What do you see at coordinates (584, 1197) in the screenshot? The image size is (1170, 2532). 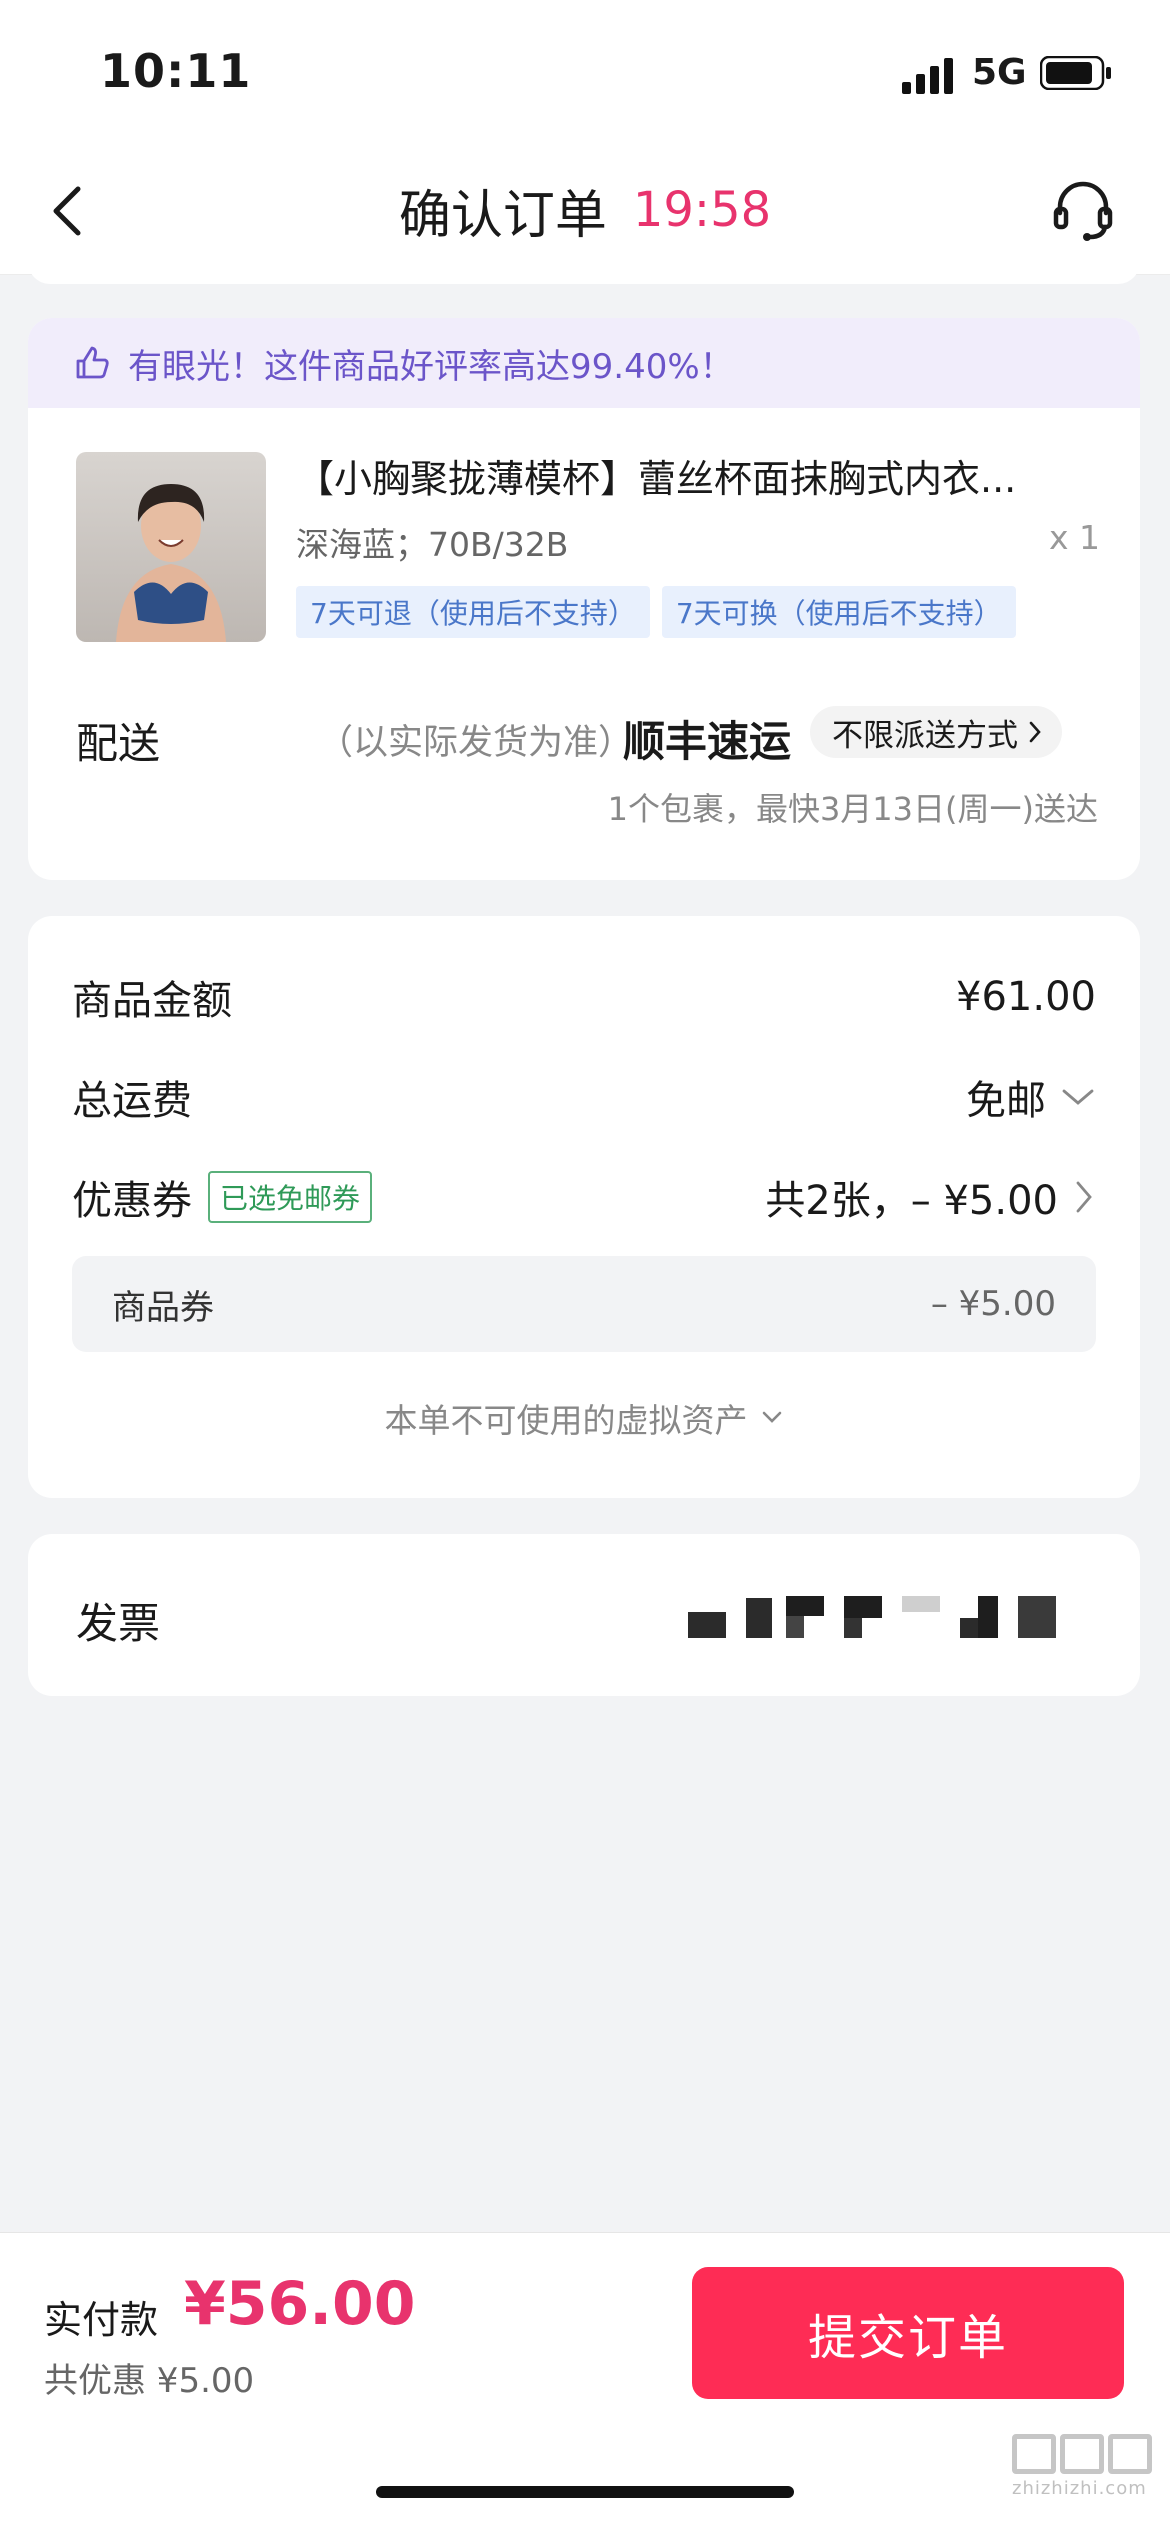 I see `coupon-row: 优惠券 已选免邮券 共2张，– ¥5.00` at bounding box center [584, 1197].